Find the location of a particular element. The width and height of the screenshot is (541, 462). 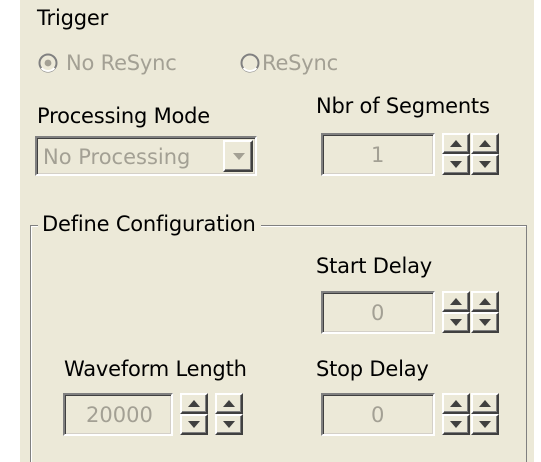

start-delay-spin-a-down is located at coordinates (456, 322).